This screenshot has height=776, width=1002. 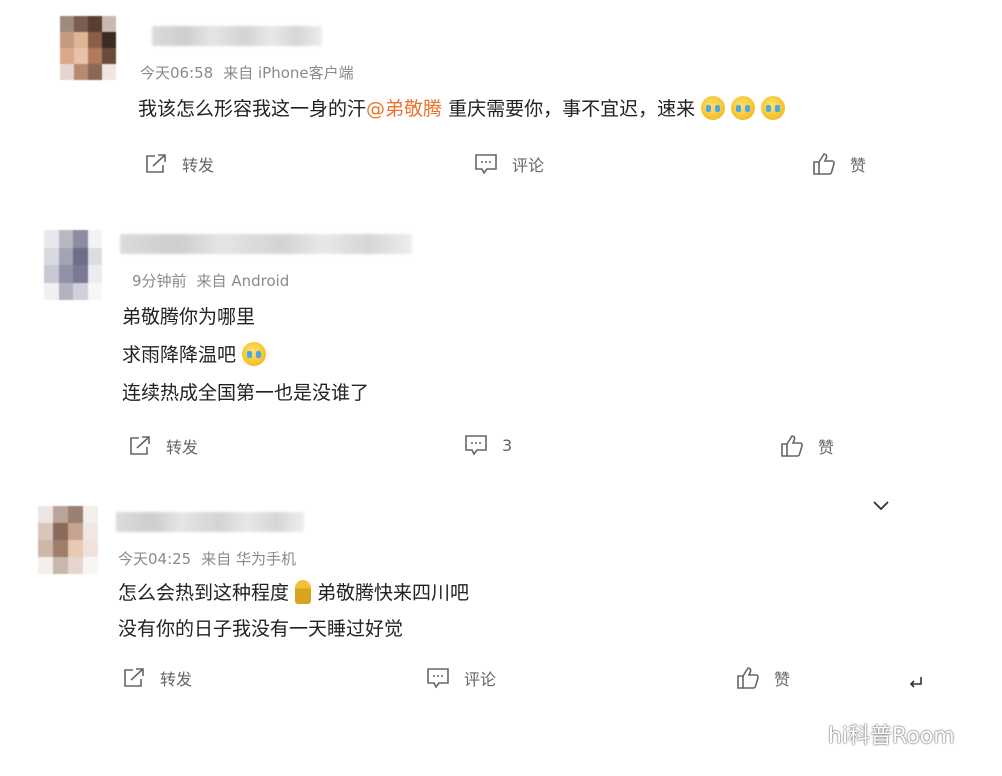 What do you see at coordinates (916, 683) in the screenshot?
I see `reply-arrow-icon` at bounding box center [916, 683].